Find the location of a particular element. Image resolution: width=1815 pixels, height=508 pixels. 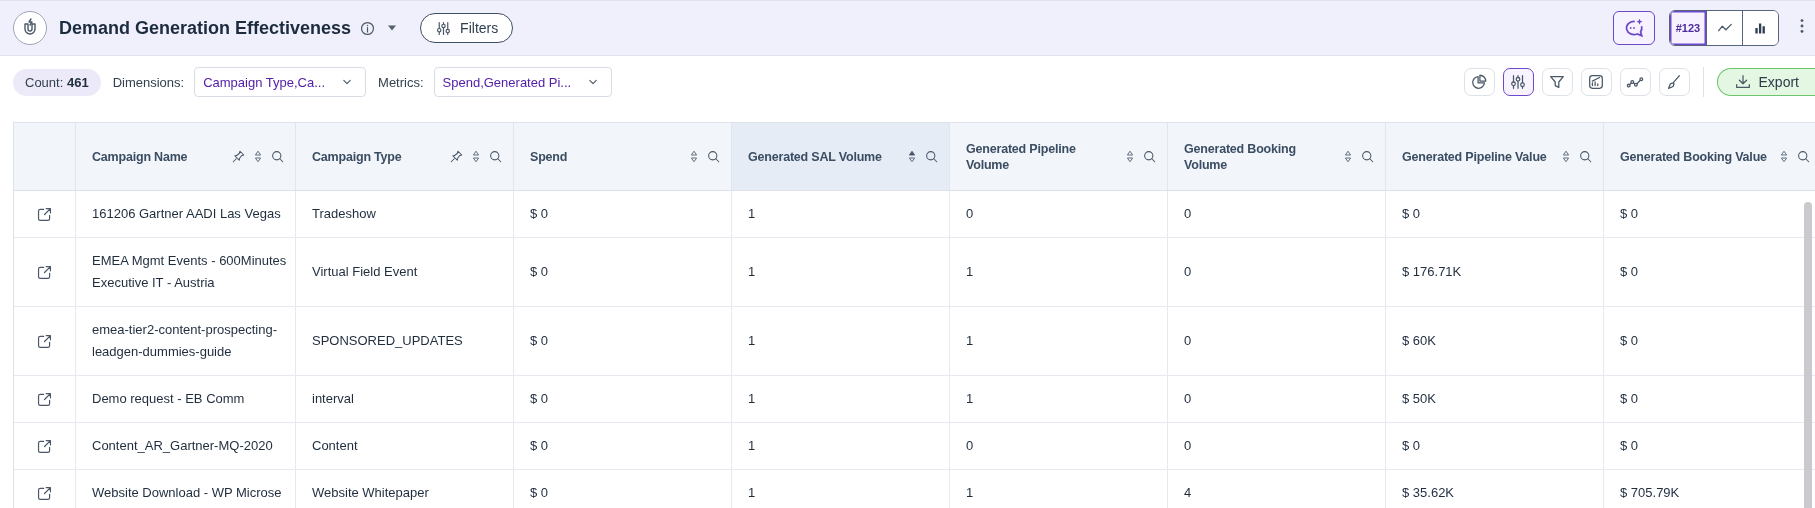

table-cell-text: Virtual Field Event is located at coordinates (365, 272).